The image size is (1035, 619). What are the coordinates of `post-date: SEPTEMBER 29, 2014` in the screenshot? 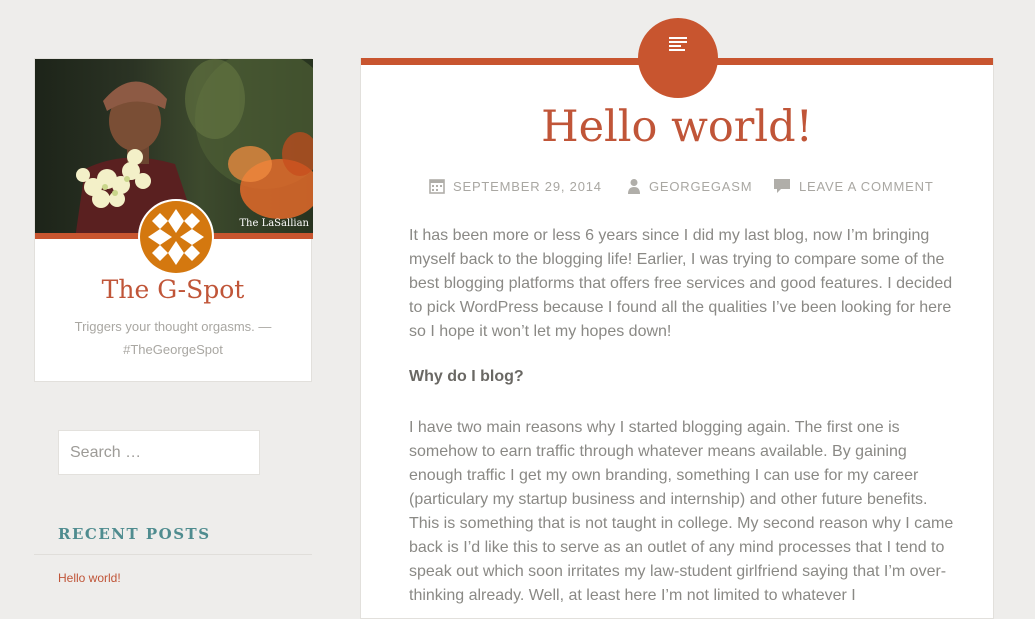 It's located at (515, 186).